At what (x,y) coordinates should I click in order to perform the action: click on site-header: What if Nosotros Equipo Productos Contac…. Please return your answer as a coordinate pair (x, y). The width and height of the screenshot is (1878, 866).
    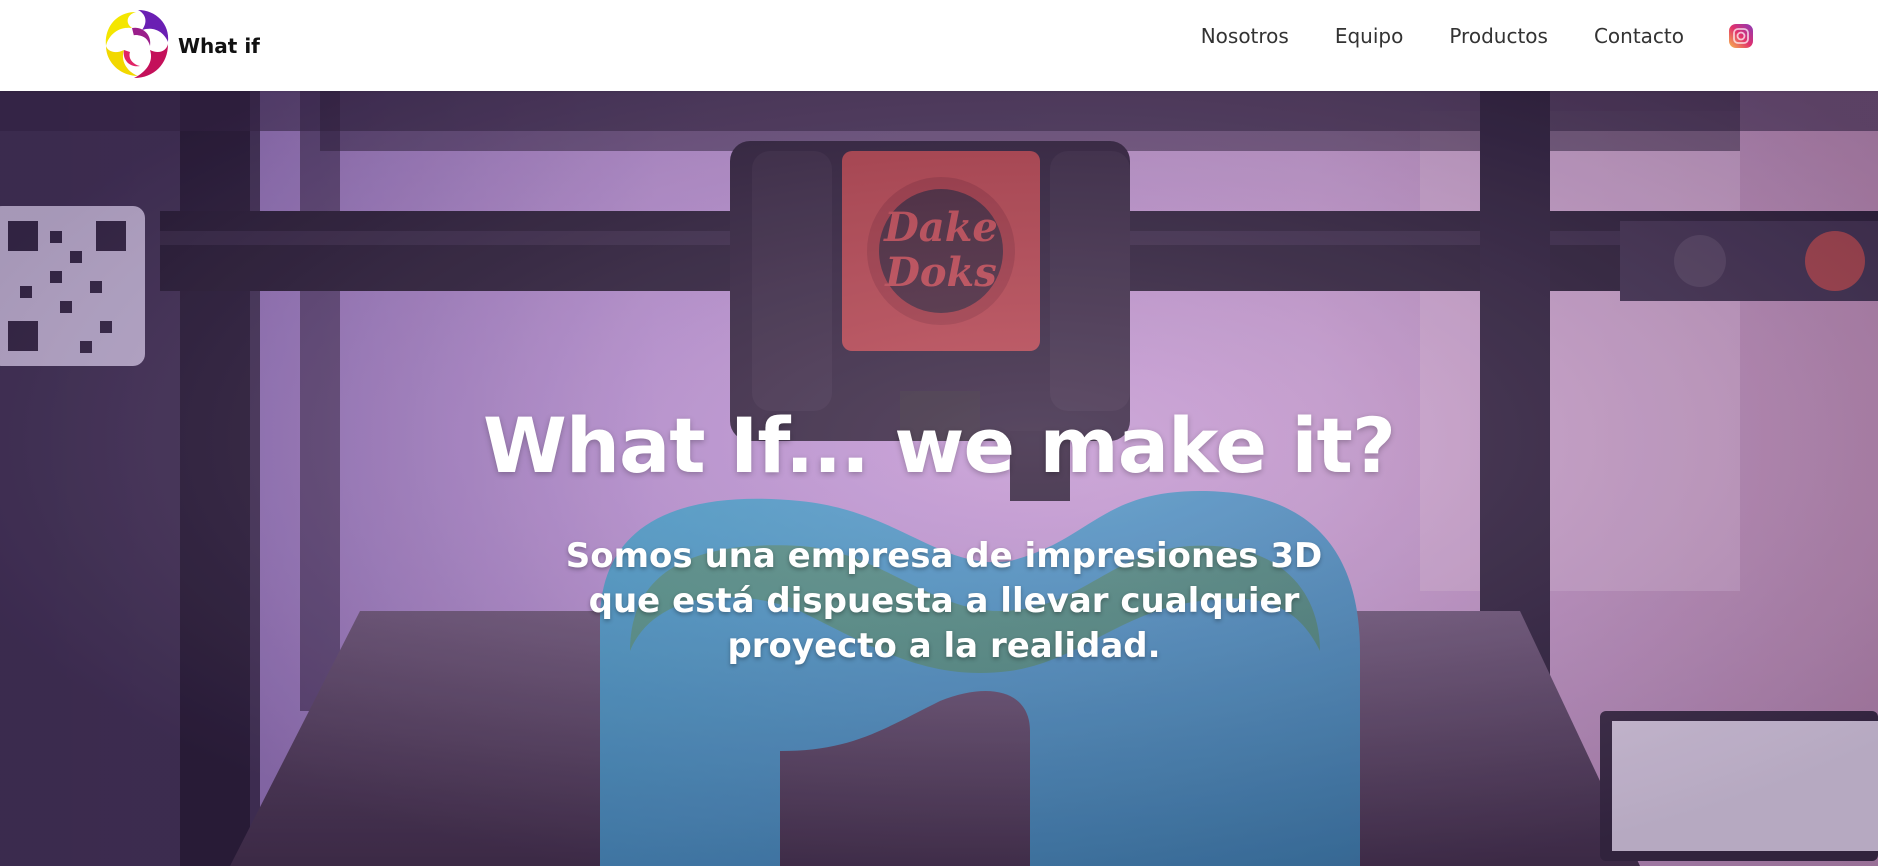
    Looking at the image, I should click on (939, 45).